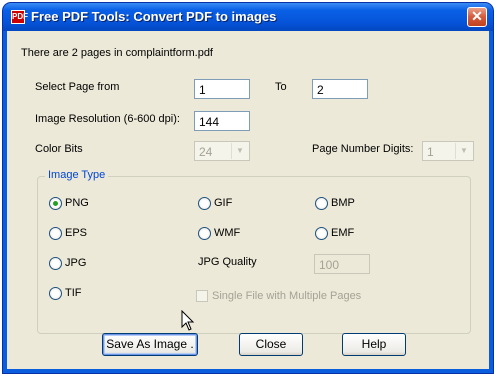  Describe the element at coordinates (222, 121) in the screenshot. I see `resolution-input: 144` at that location.